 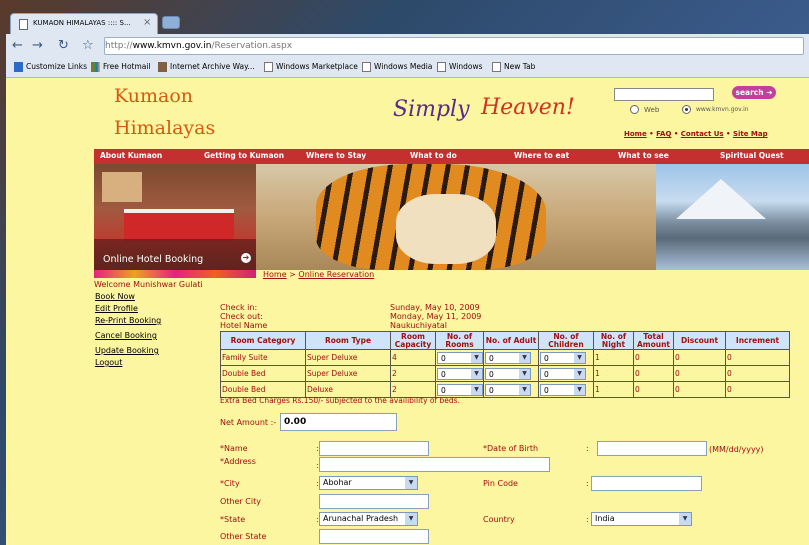 What do you see at coordinates (50, 67) in the screenshot?
I see `bookmark-customize-links: Customize Links` at bounding box center [50, 67].